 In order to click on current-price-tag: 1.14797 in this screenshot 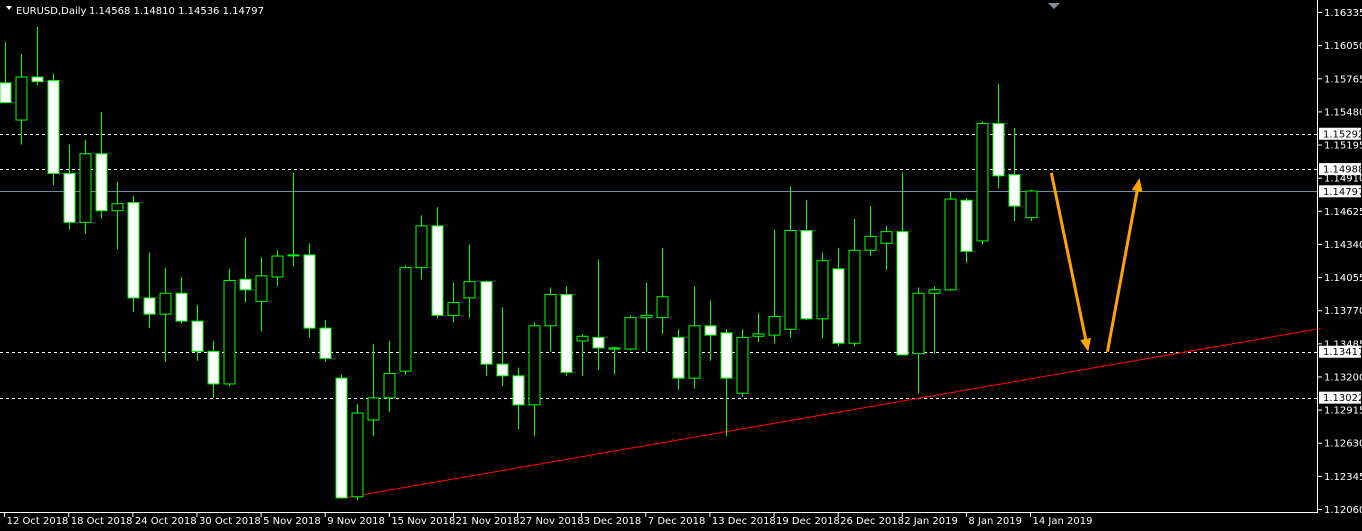, I will do `click(1342, 192)`.